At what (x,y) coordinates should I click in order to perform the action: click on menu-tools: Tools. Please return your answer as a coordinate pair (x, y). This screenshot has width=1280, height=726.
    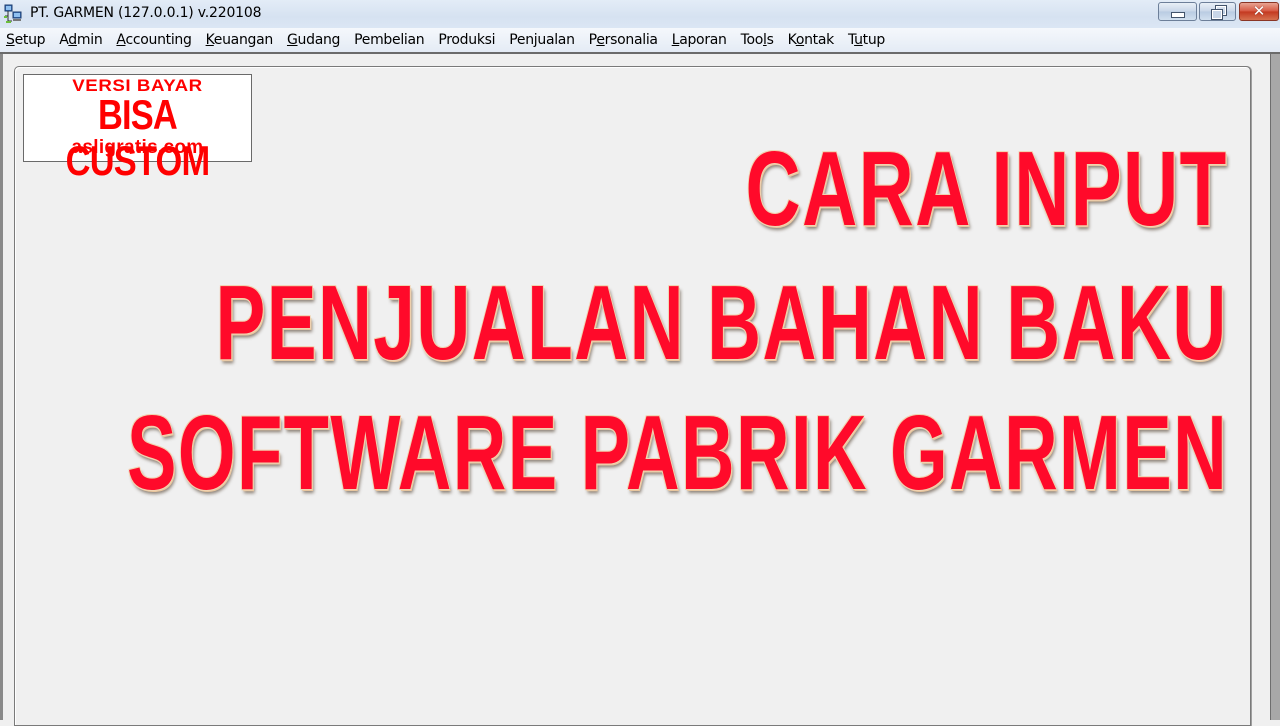
    Looking at the image, I should click on (757, 40).